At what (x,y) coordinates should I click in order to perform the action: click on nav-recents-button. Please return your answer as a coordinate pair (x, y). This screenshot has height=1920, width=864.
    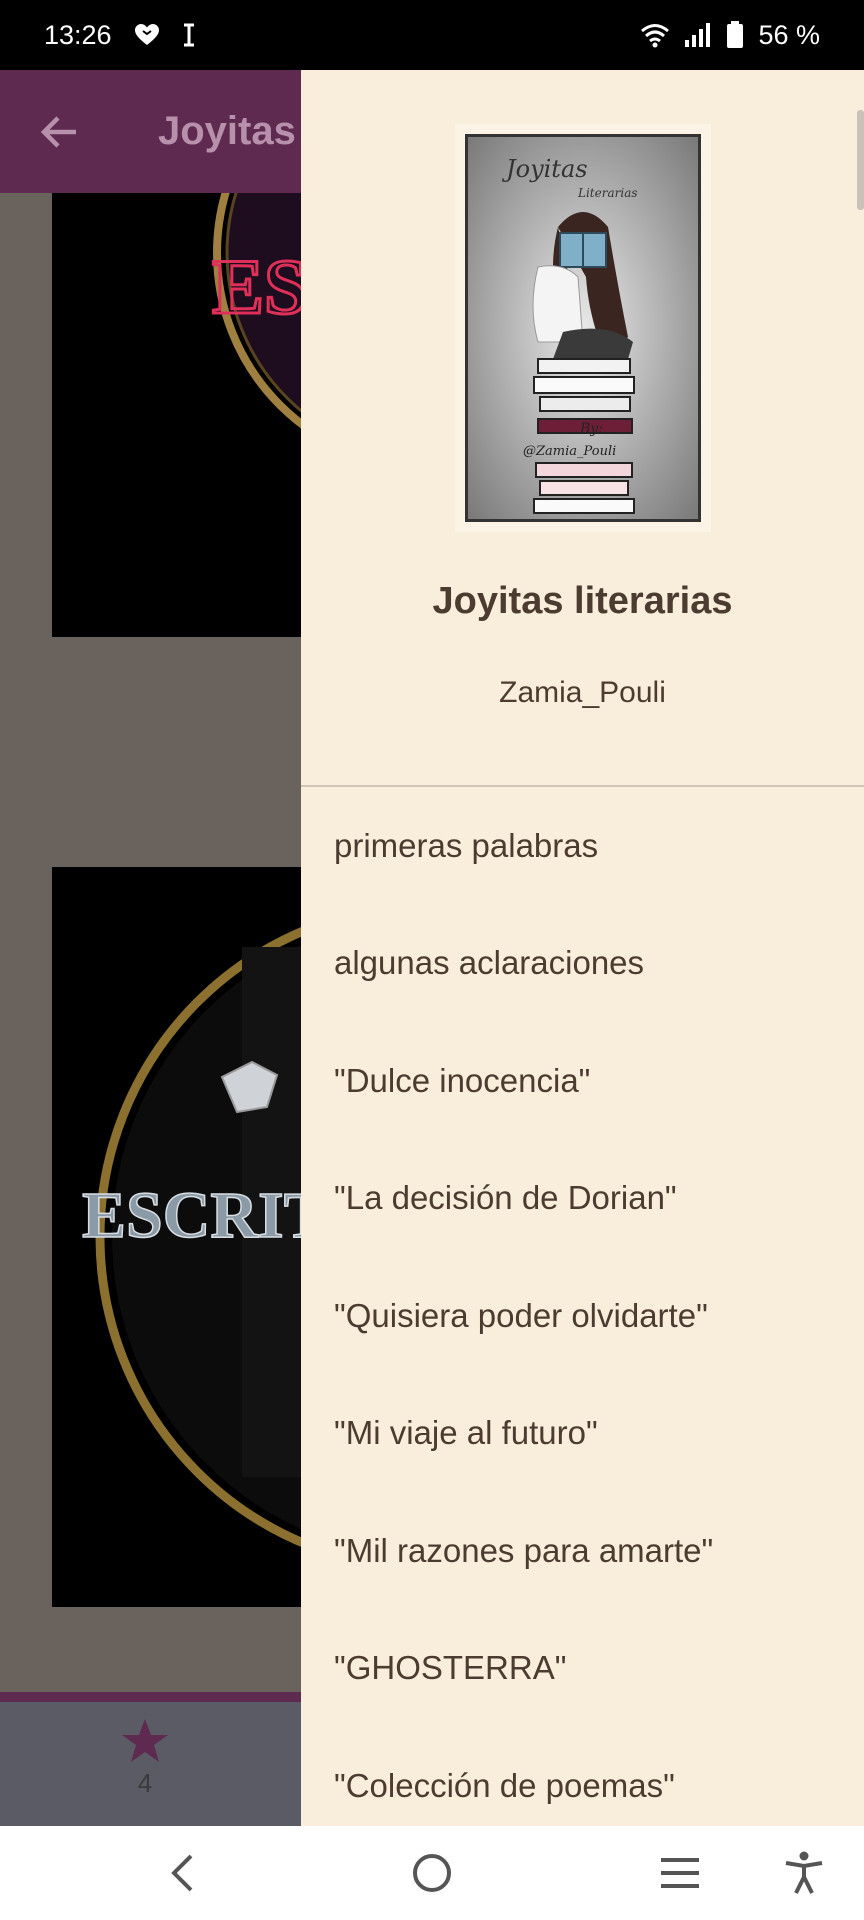
    Looking at the image, I should click on (680, 1873).